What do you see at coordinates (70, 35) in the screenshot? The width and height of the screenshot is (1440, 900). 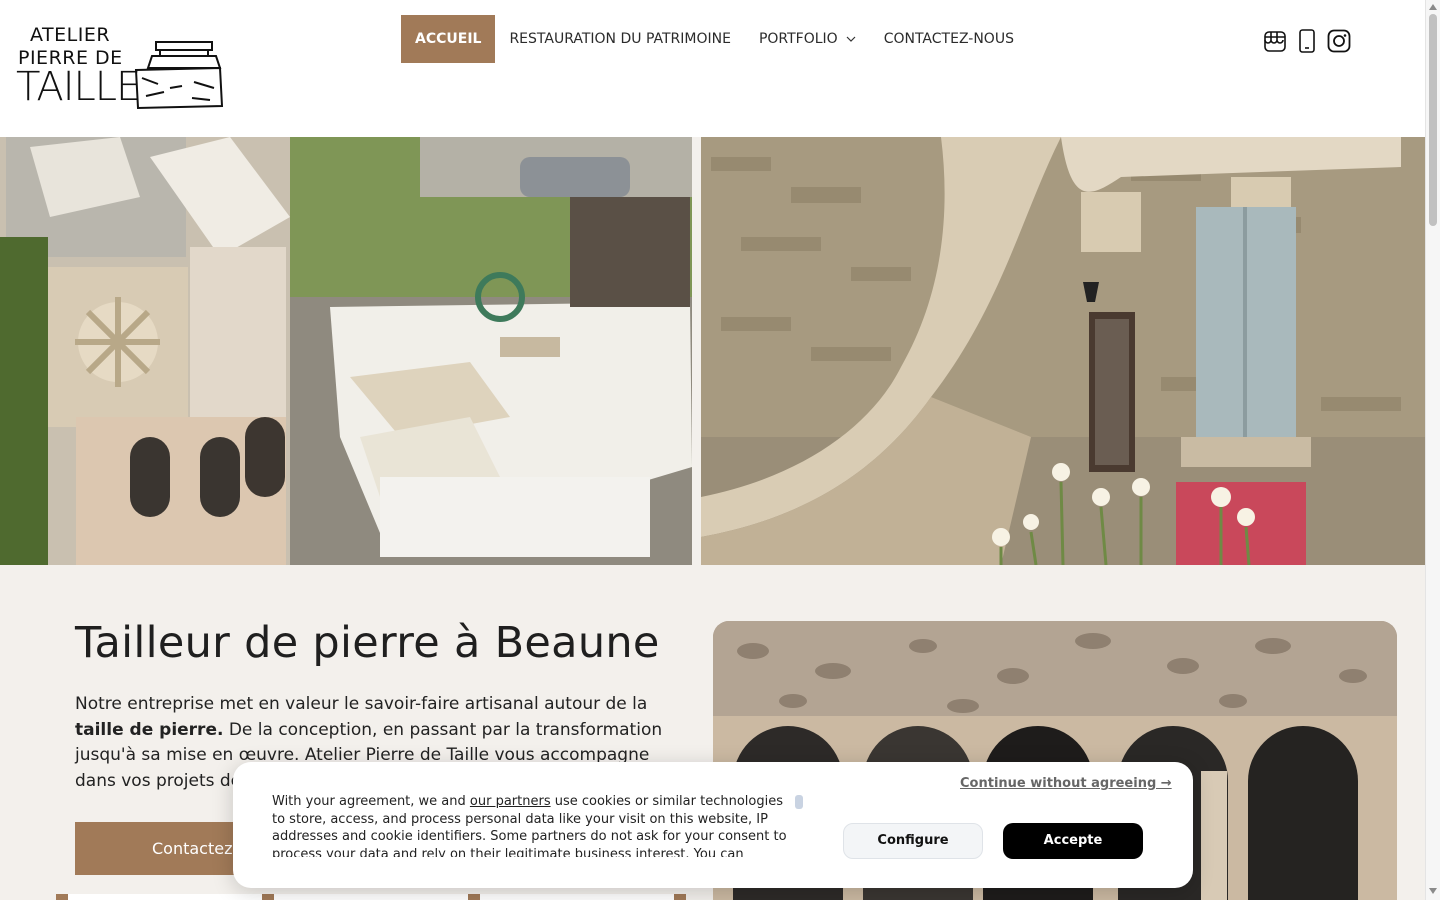 I see `logo-line-1: ATELIER` at bounding box center [70, 35].